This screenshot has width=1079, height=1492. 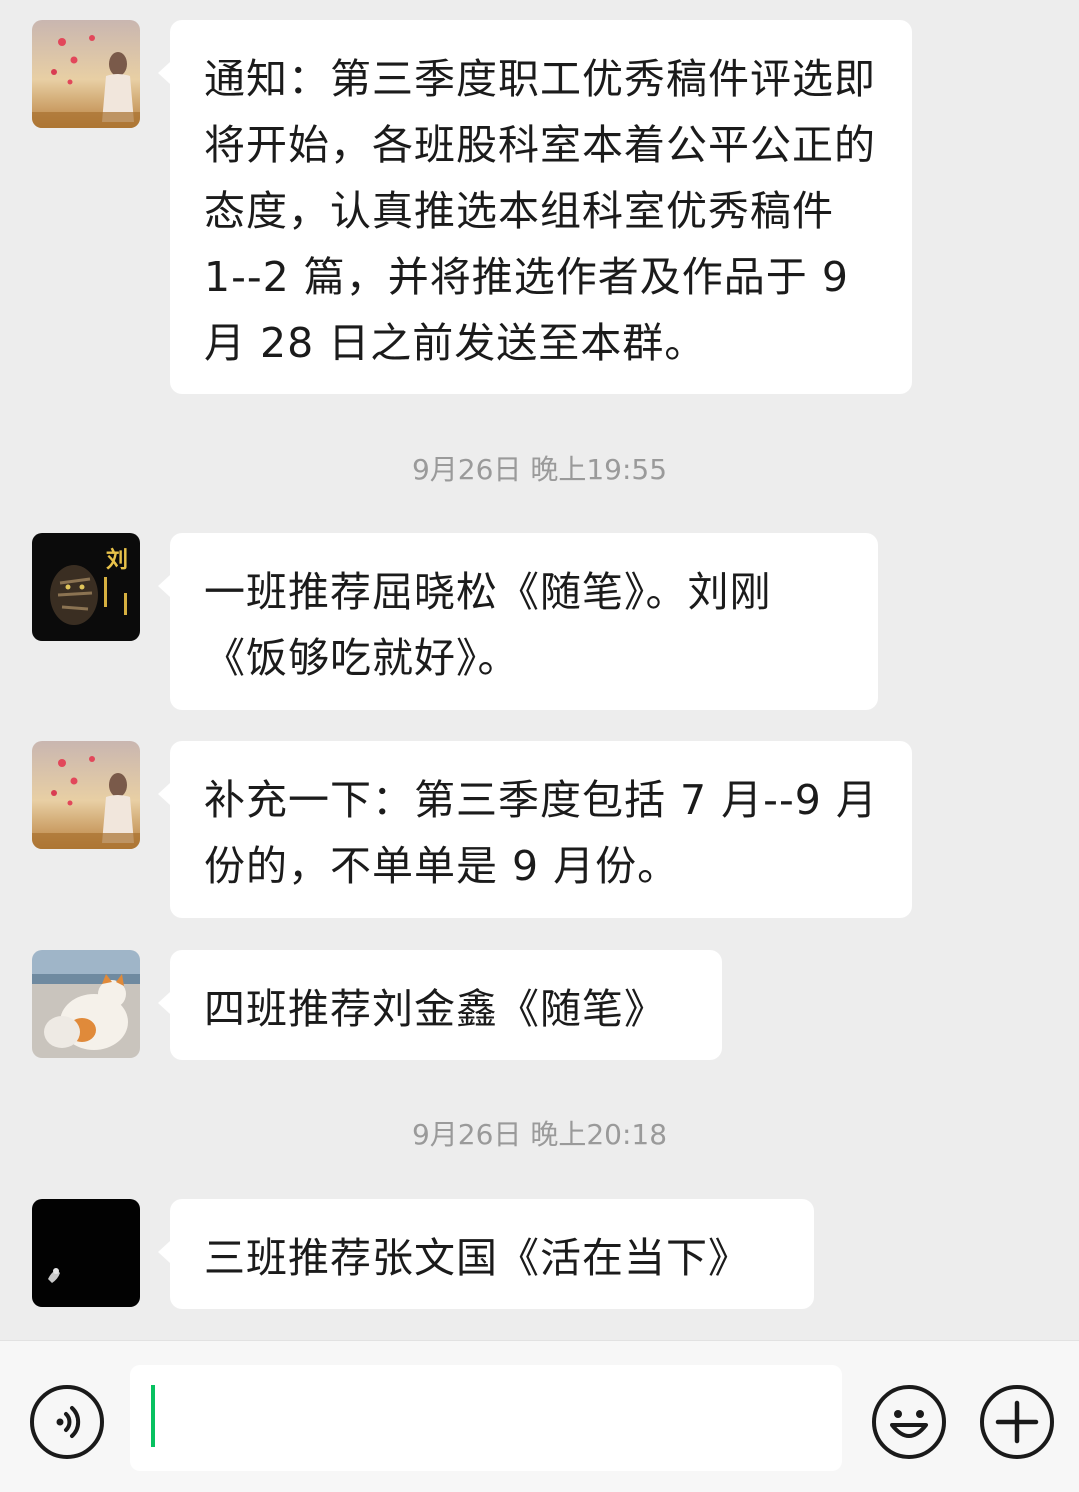 I want to click on message-bubble: 四班推荐刘金鑫《随笔》, so click(x=440, y=1005).